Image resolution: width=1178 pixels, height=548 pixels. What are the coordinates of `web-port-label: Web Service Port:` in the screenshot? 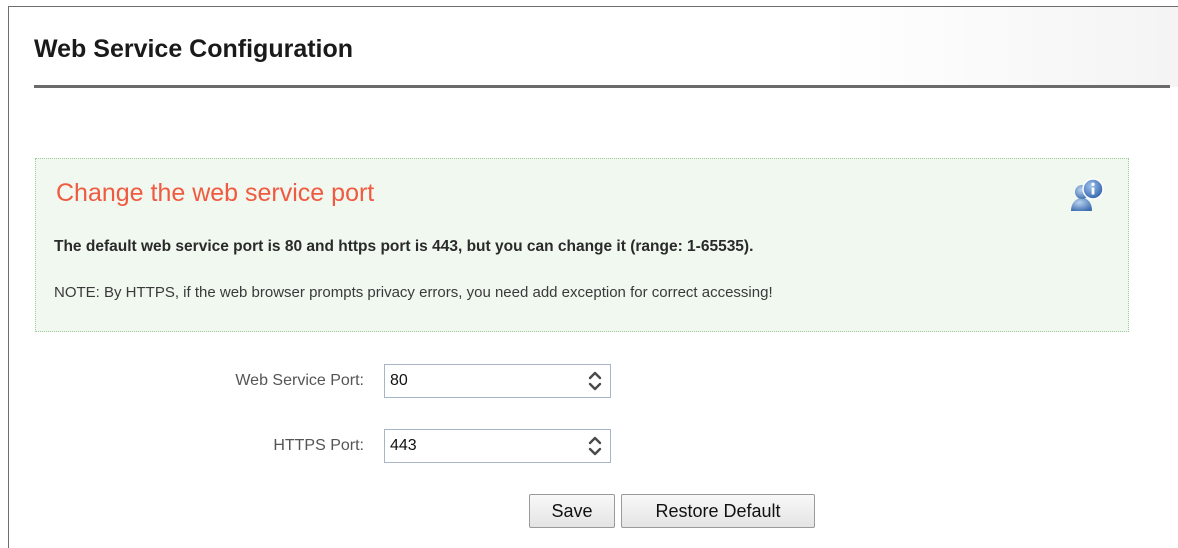 It's located at (299, 380).